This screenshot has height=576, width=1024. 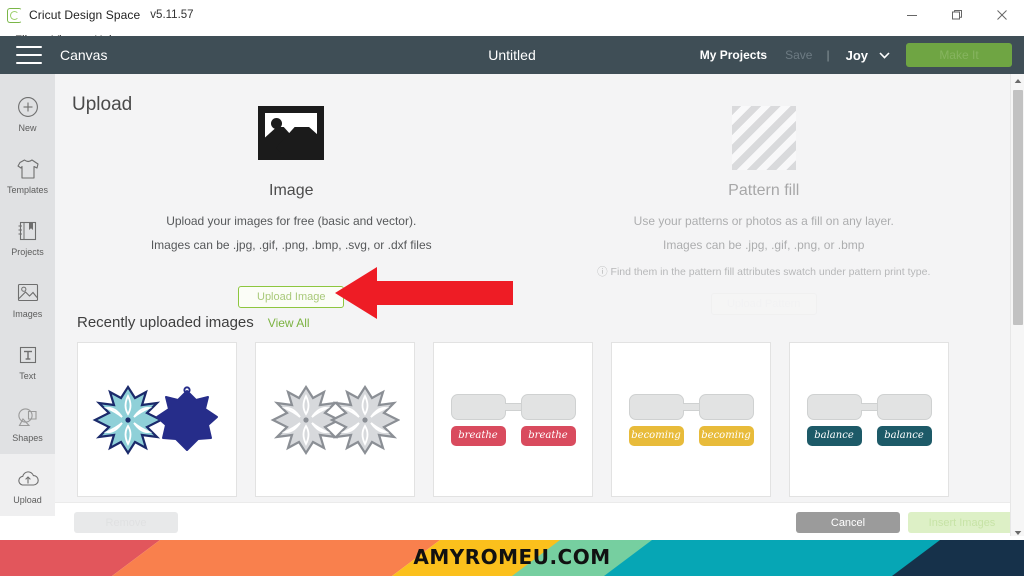 I want to click on window-controls, so click(x=956, y=15).